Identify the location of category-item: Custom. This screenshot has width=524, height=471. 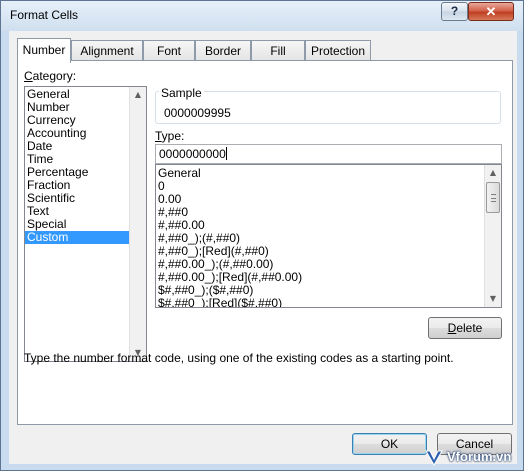
(85, 237).